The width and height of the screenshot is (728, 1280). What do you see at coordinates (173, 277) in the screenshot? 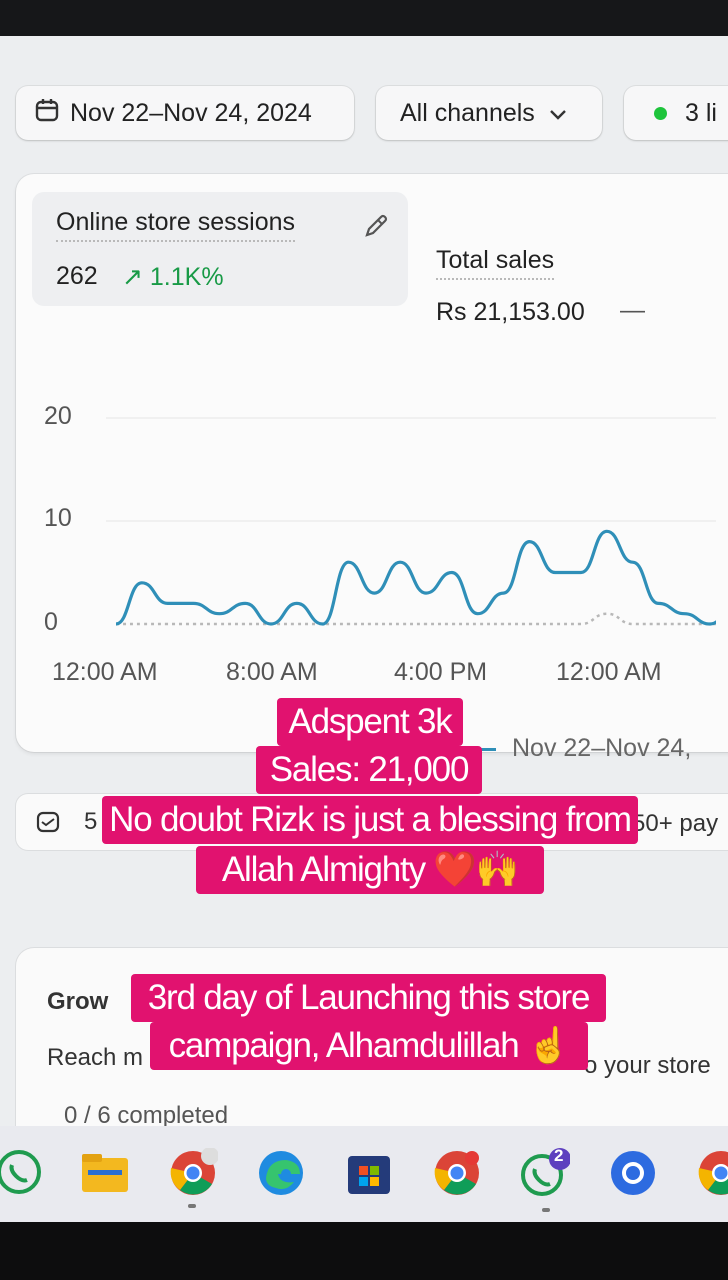
I see `sessions-change: ↗ 1.1K%` at bounding box center [173, 277].